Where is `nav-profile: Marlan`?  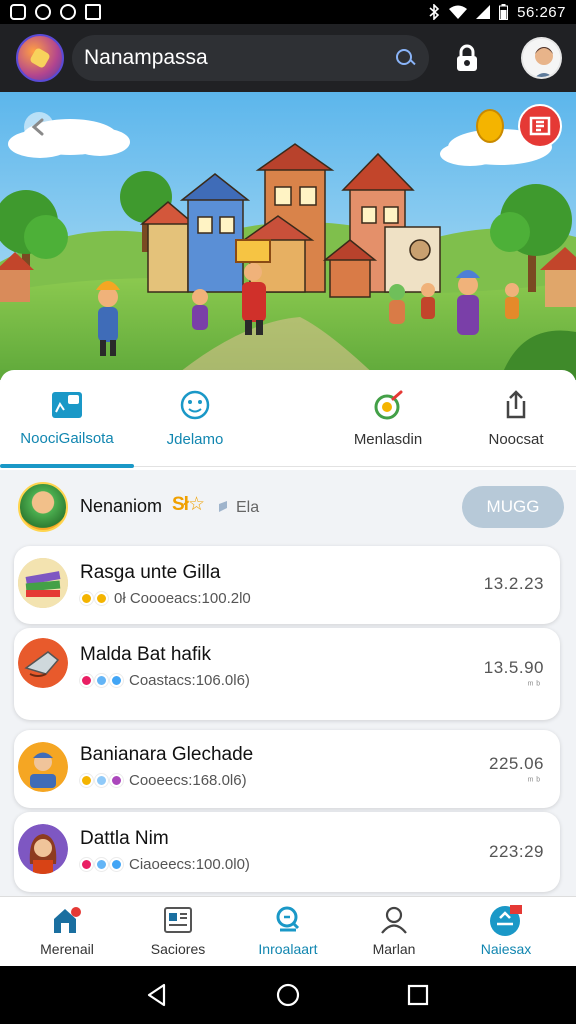
nav-profile: Marlan is located at coordinates (394, 930).